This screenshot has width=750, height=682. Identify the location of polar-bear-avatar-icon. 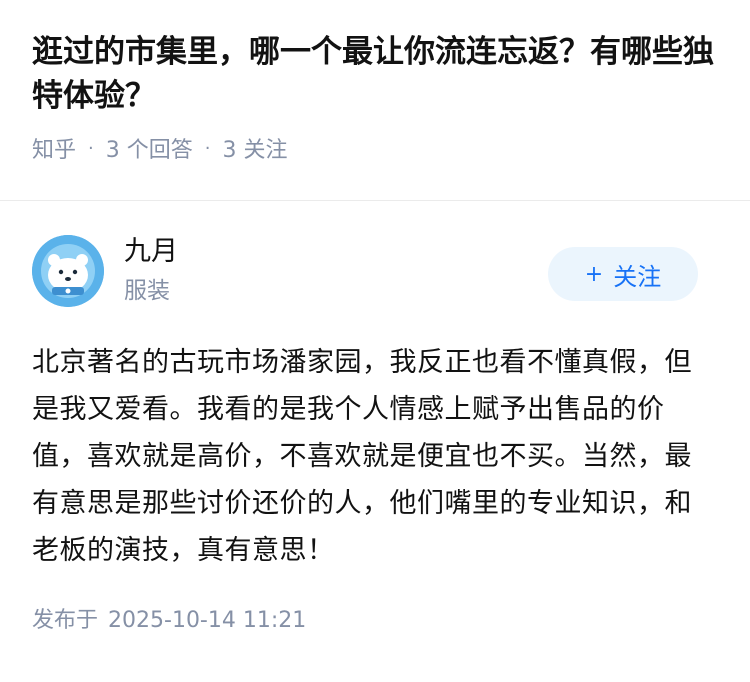
(68, 271).